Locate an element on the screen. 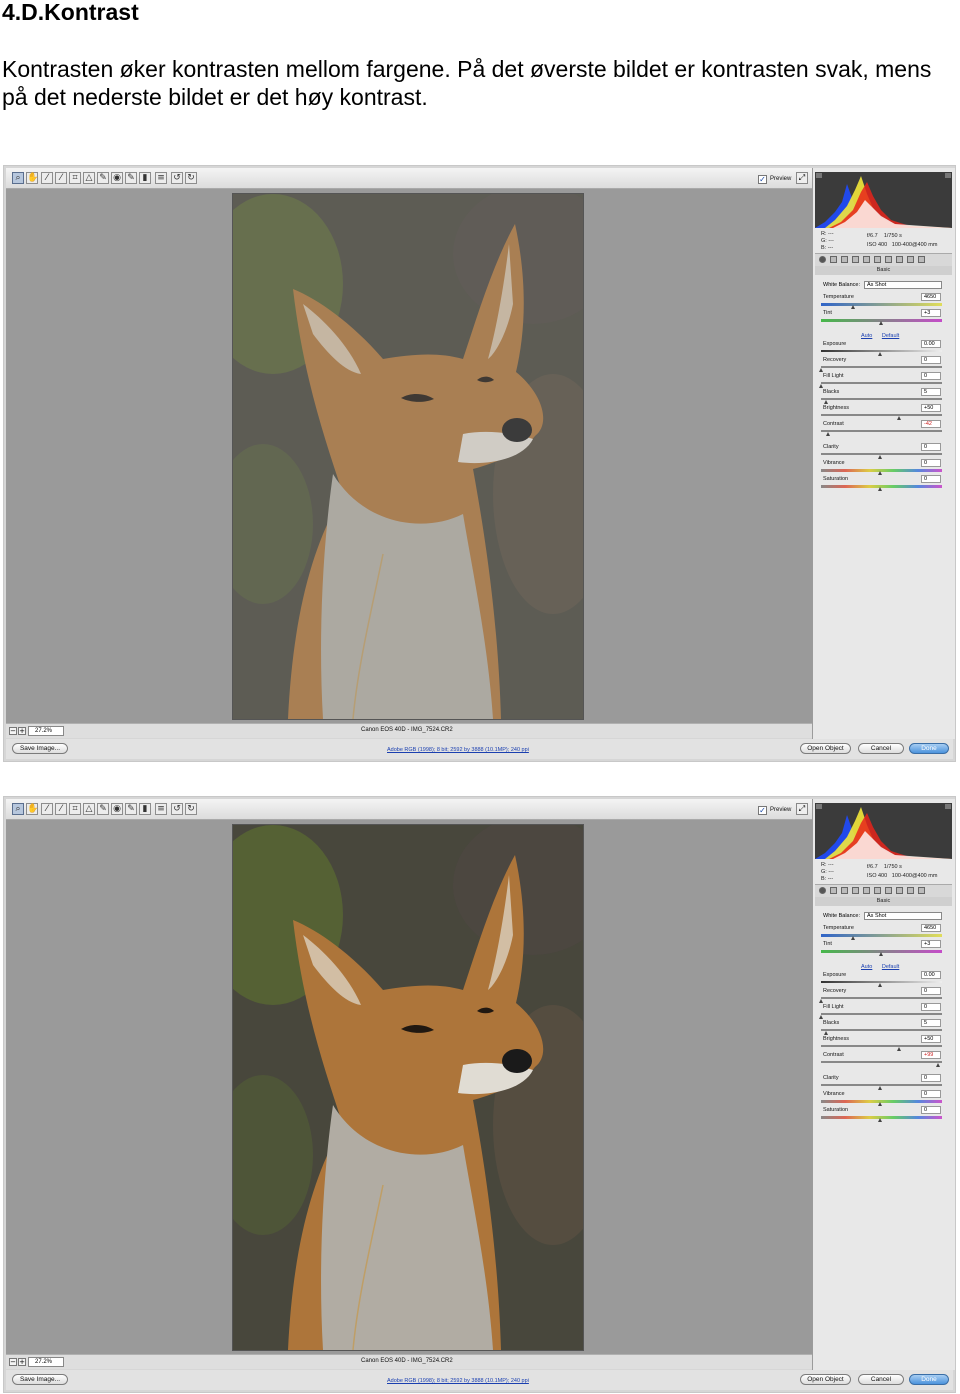  color-sampler-tool-icon: ⁄ is located at coordinates (61, 809).